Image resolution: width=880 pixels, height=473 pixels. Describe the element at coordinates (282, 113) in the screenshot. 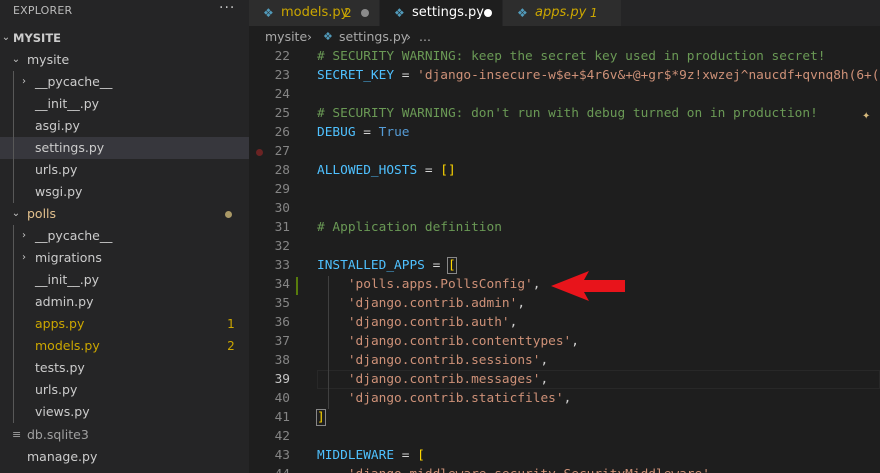

I see `line-number: 25` at that location.